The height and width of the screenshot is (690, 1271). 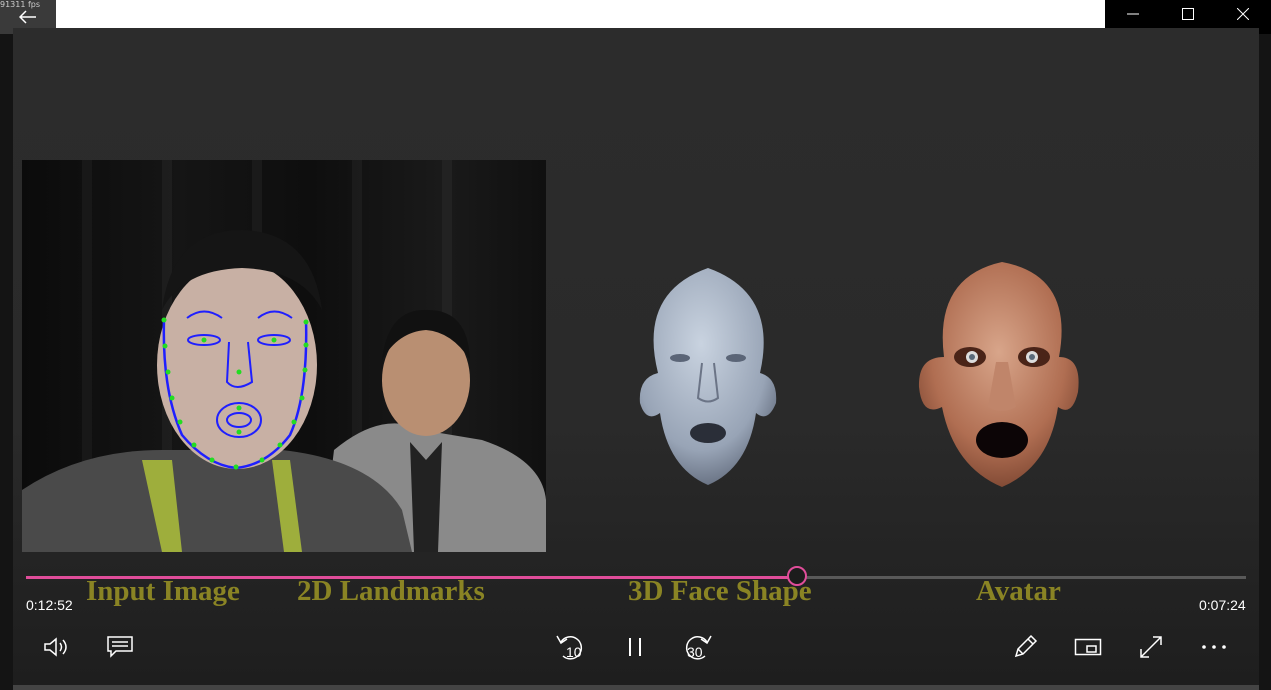 What do you see at coordinates (27, 17) in the screenshot?
I see `back-arrow-icon` at bounding box center [27, 17].